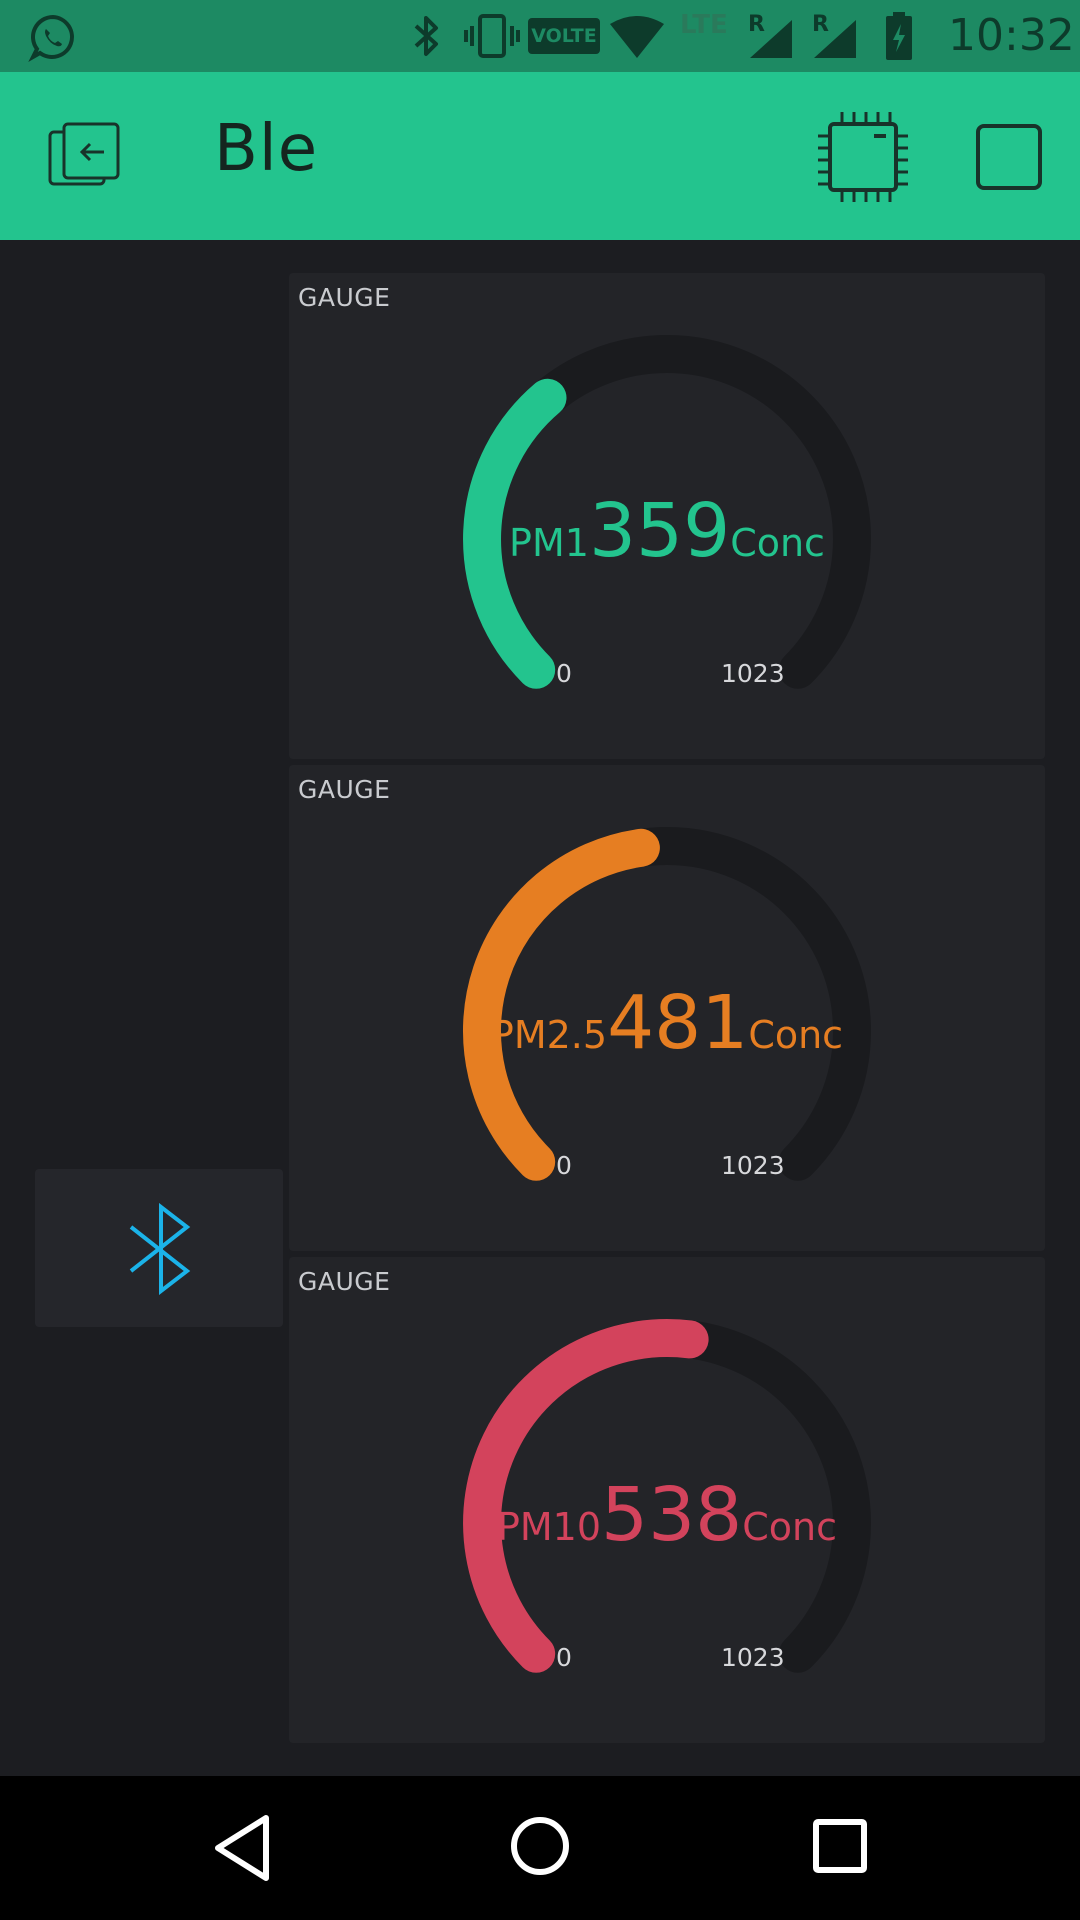  What do you see at coordinates (637, 37) in the screenshot?
I see `wifi-icon` at bounding box center [637, 37].